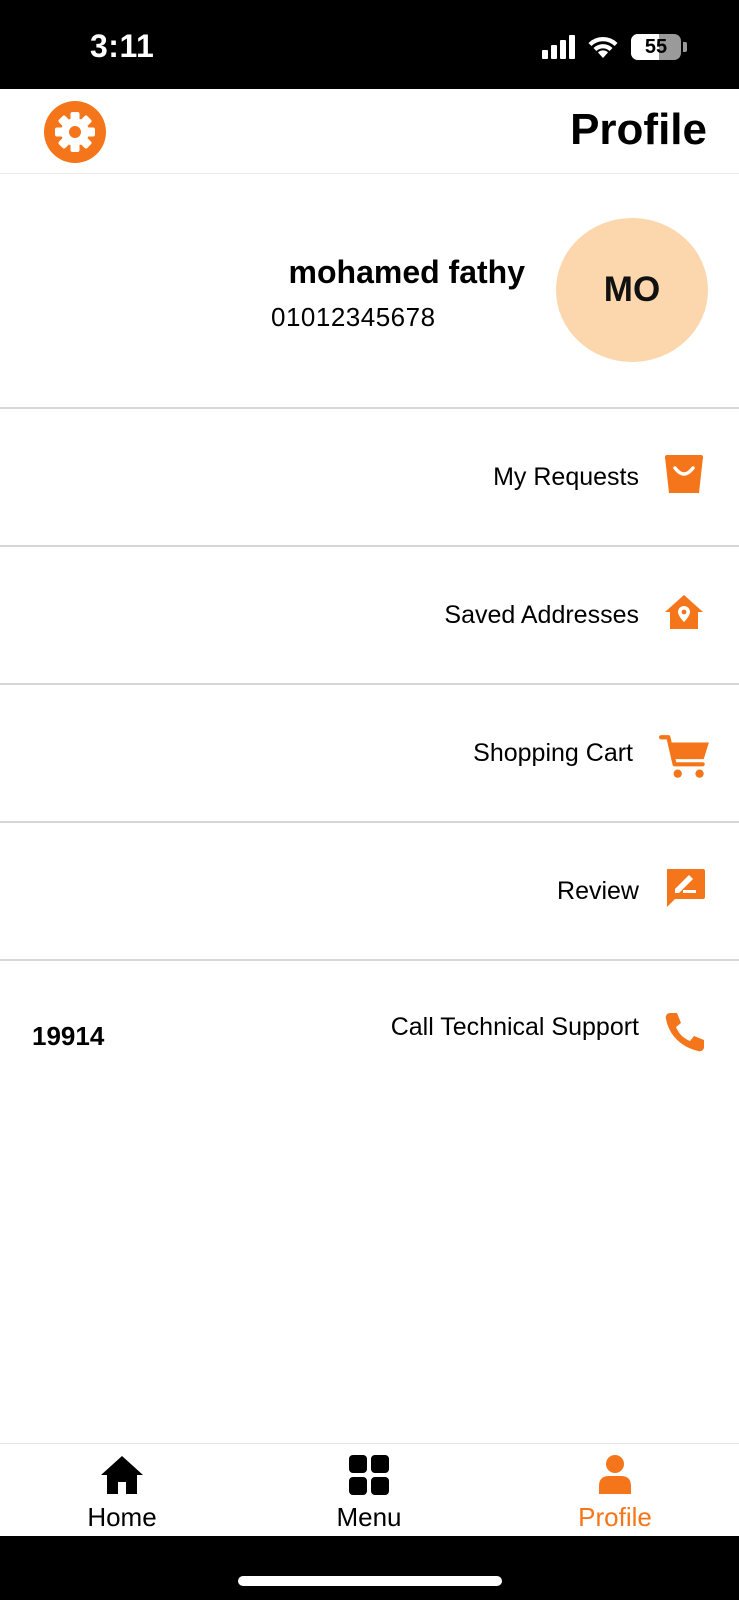 The image size is (739, 1600). Describe the element at coordinates (514, 1027) in the screenshot. I see `menu-item-label: Call Technical Support` at that location.